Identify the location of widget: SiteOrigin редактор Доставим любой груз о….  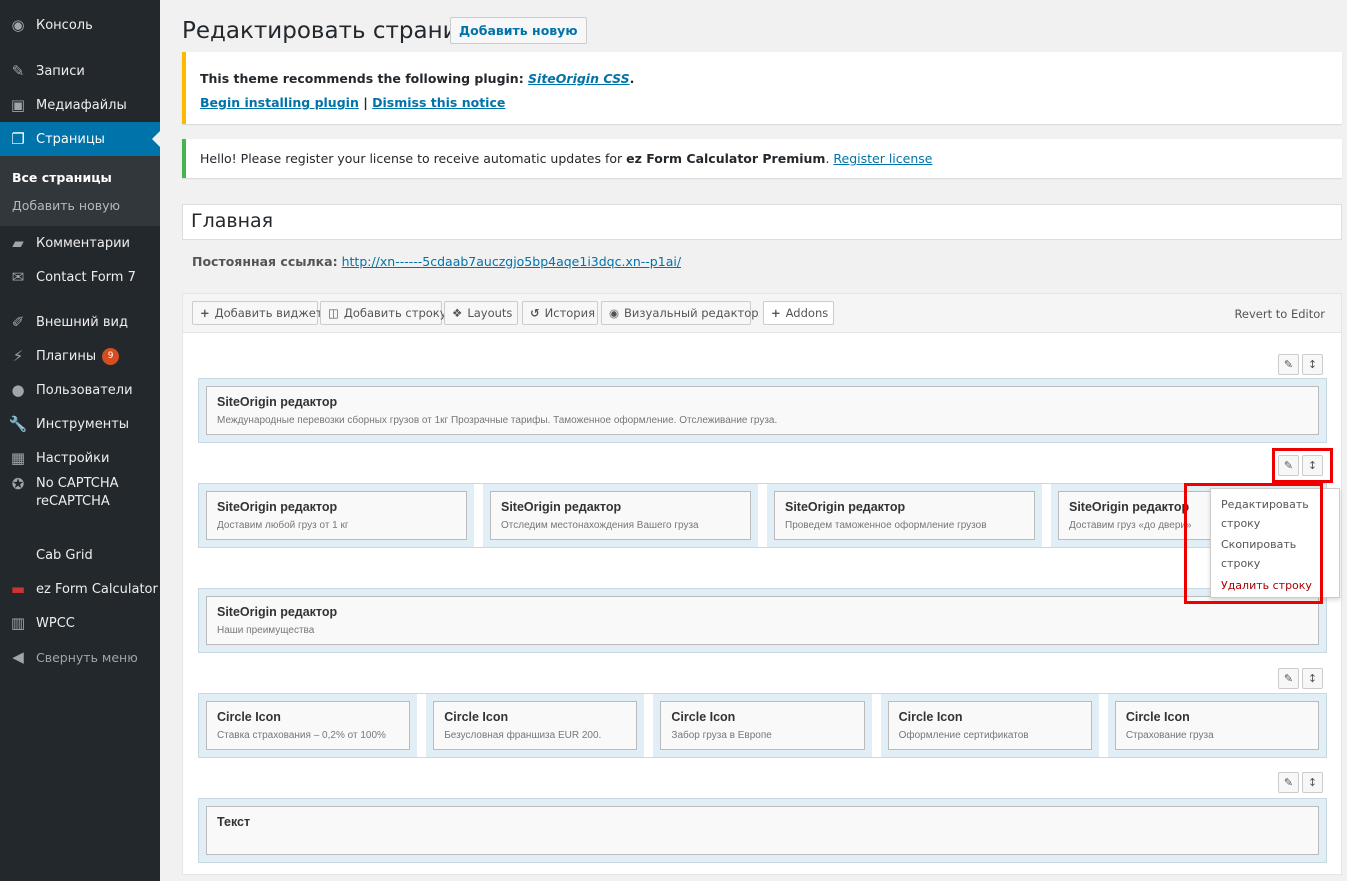
(336, 515).